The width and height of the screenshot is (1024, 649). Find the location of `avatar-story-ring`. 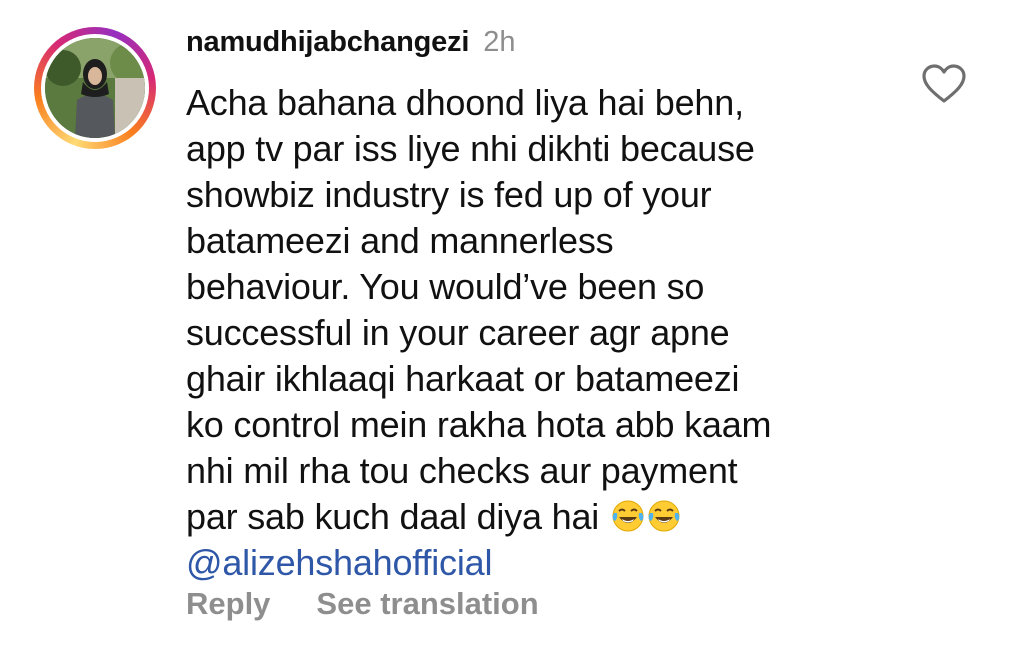

avatar-story-ring is located at coordinates (95, 88).